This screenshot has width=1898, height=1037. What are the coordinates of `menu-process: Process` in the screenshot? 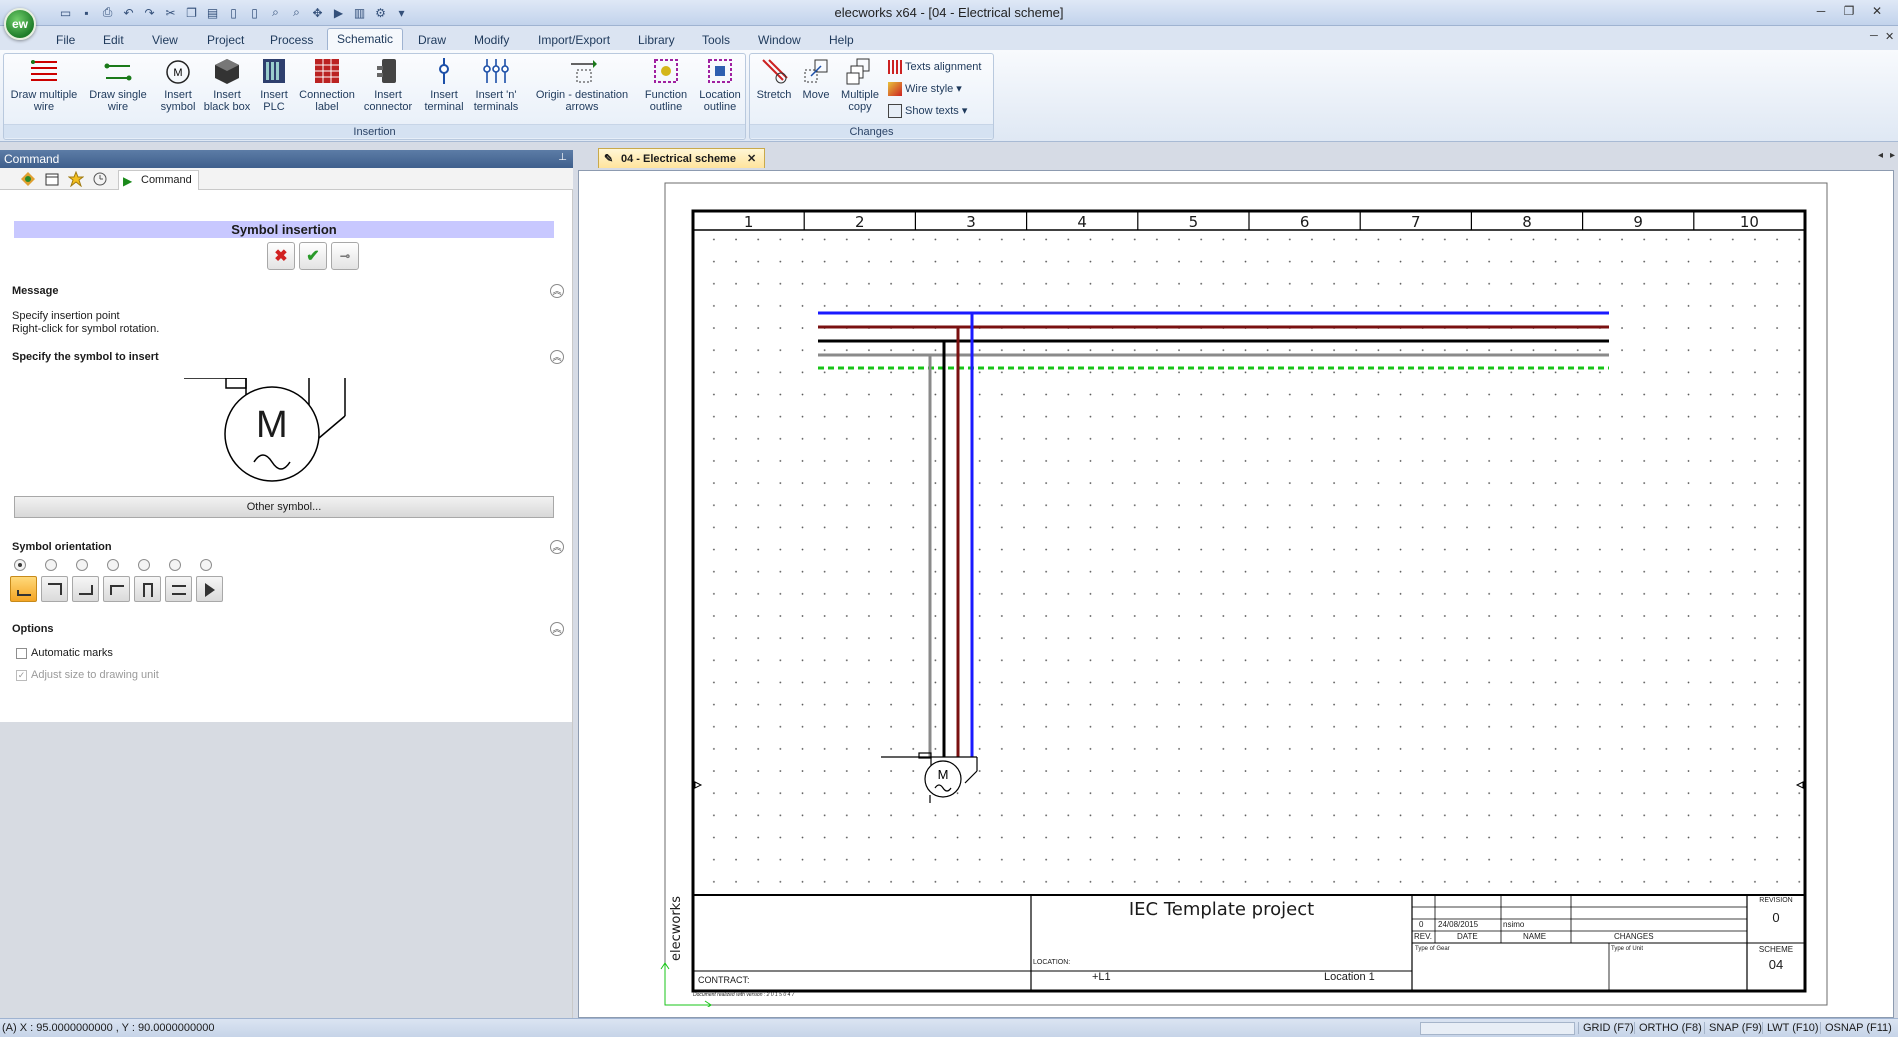 It's located at (291, 40).